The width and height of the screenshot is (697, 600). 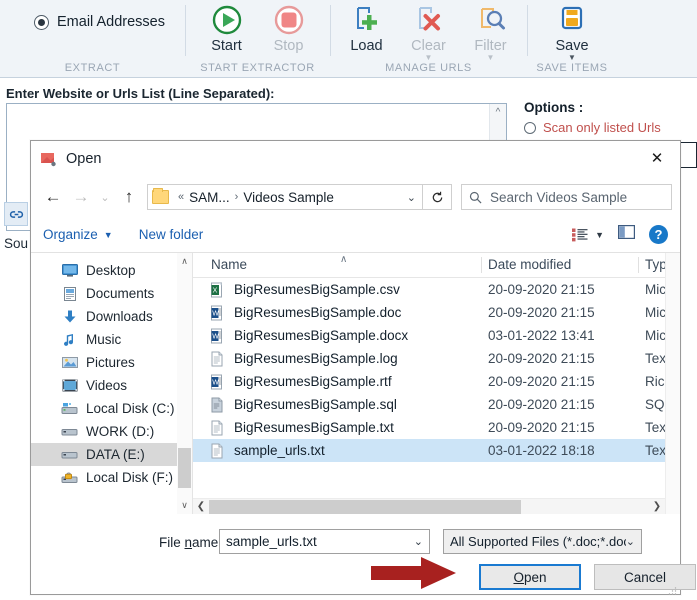 I want to click on music-icon, so click(x=69, y=339).